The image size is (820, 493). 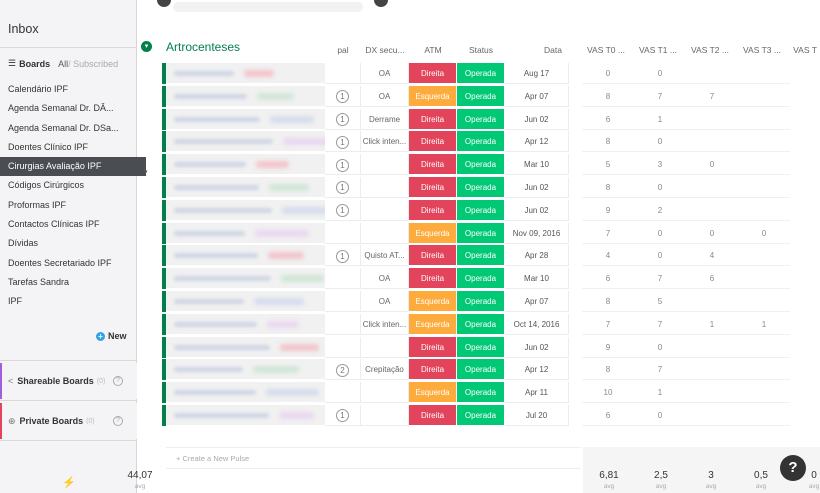 What do you see at coordinates (268, 7) in the screenshot?
I see `search-bar` at bounding box center [268, 7].